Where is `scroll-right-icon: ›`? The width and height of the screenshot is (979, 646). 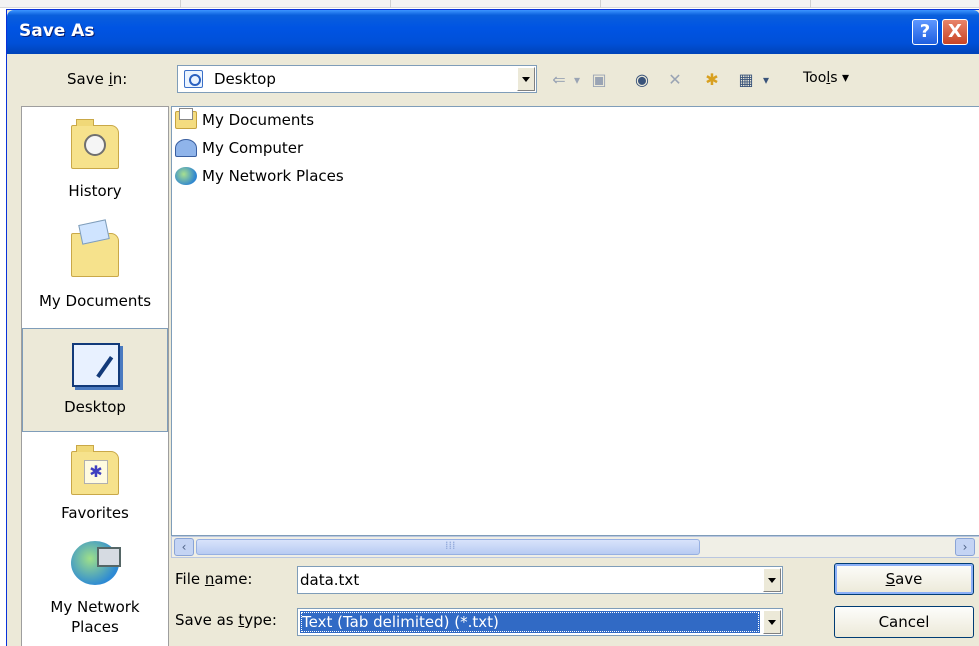 scroll-right-icon: › is located at coordinates (965, 547).